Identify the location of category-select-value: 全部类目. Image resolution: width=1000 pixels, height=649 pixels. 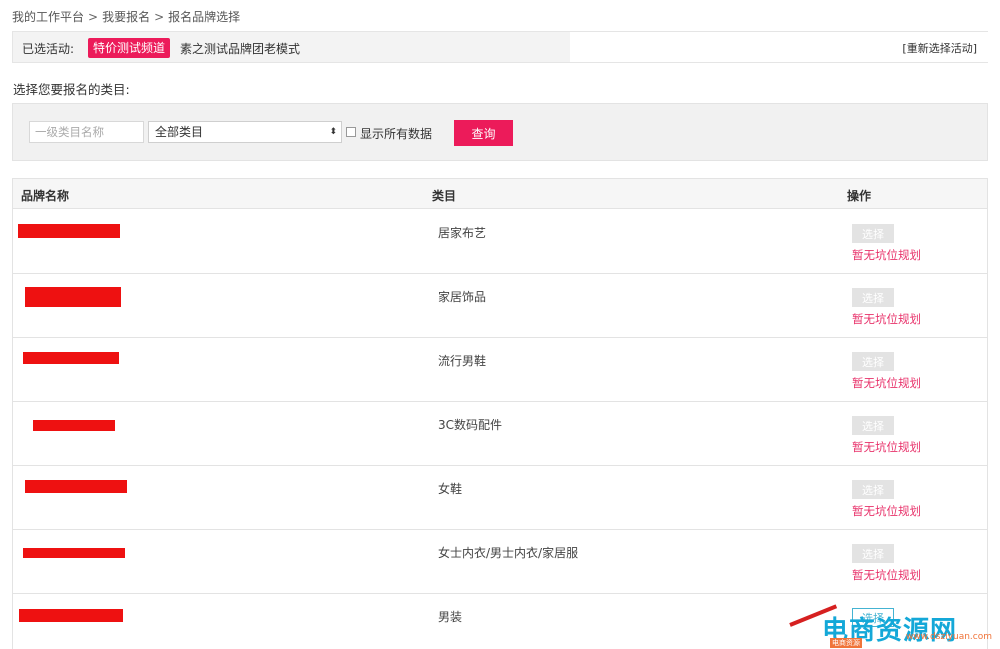
(179, 132).